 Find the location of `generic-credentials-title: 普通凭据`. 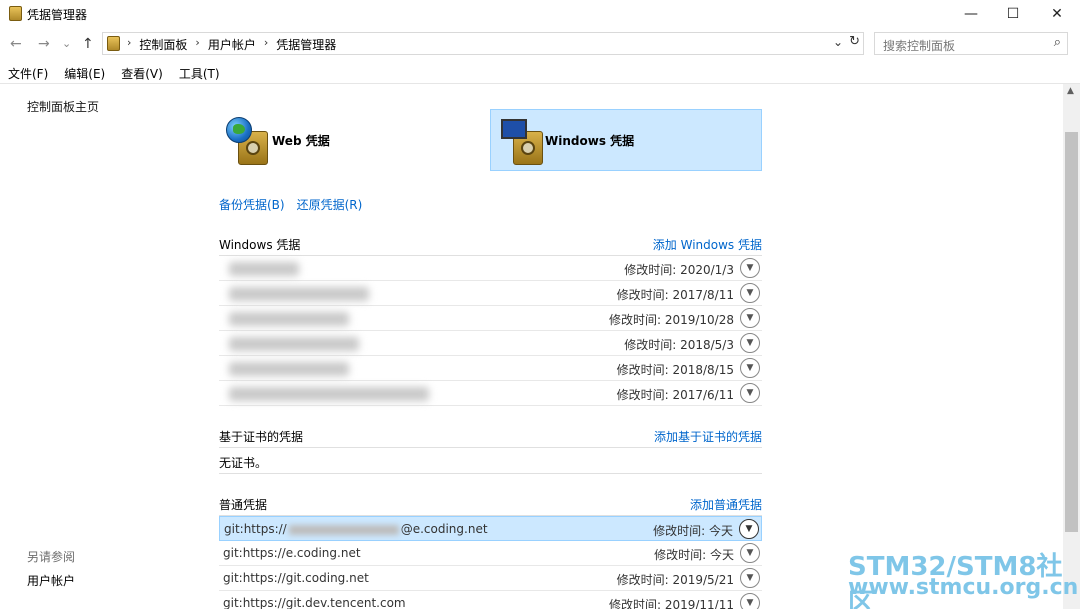

generic-credentials-title: 普通凭据 is located at coordinates (243, 505).